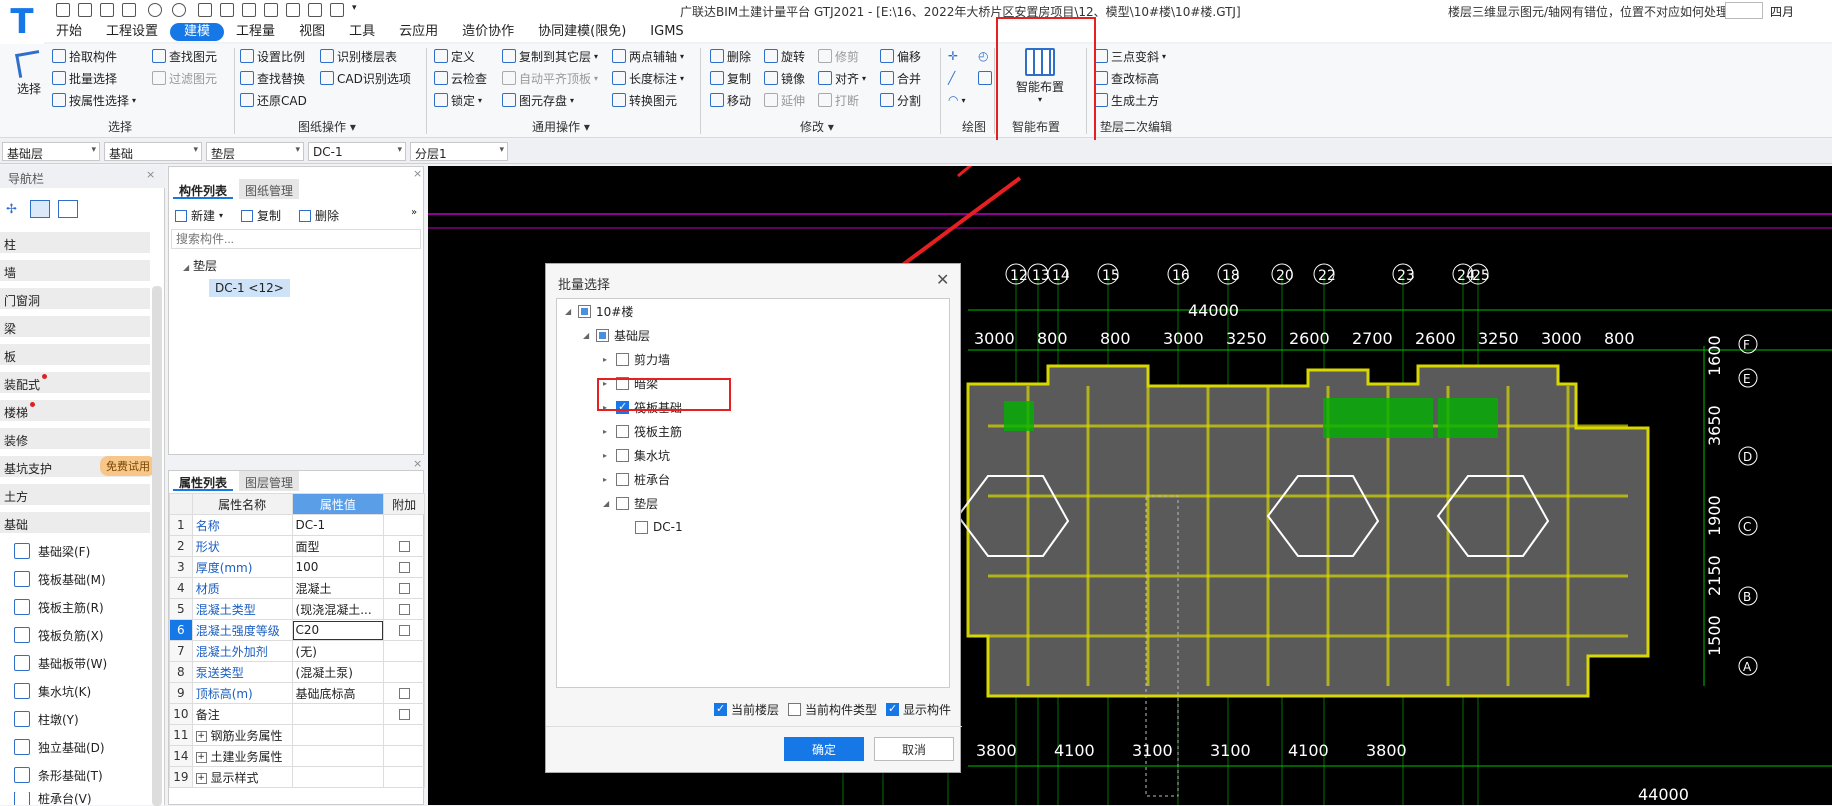 Image resolution: width=1832 pixels, height=806 pixels. Describe the element at coordinates (538, 100) in the screenshot. I see `save-element-button: 图元存盘 ▾` at that location.